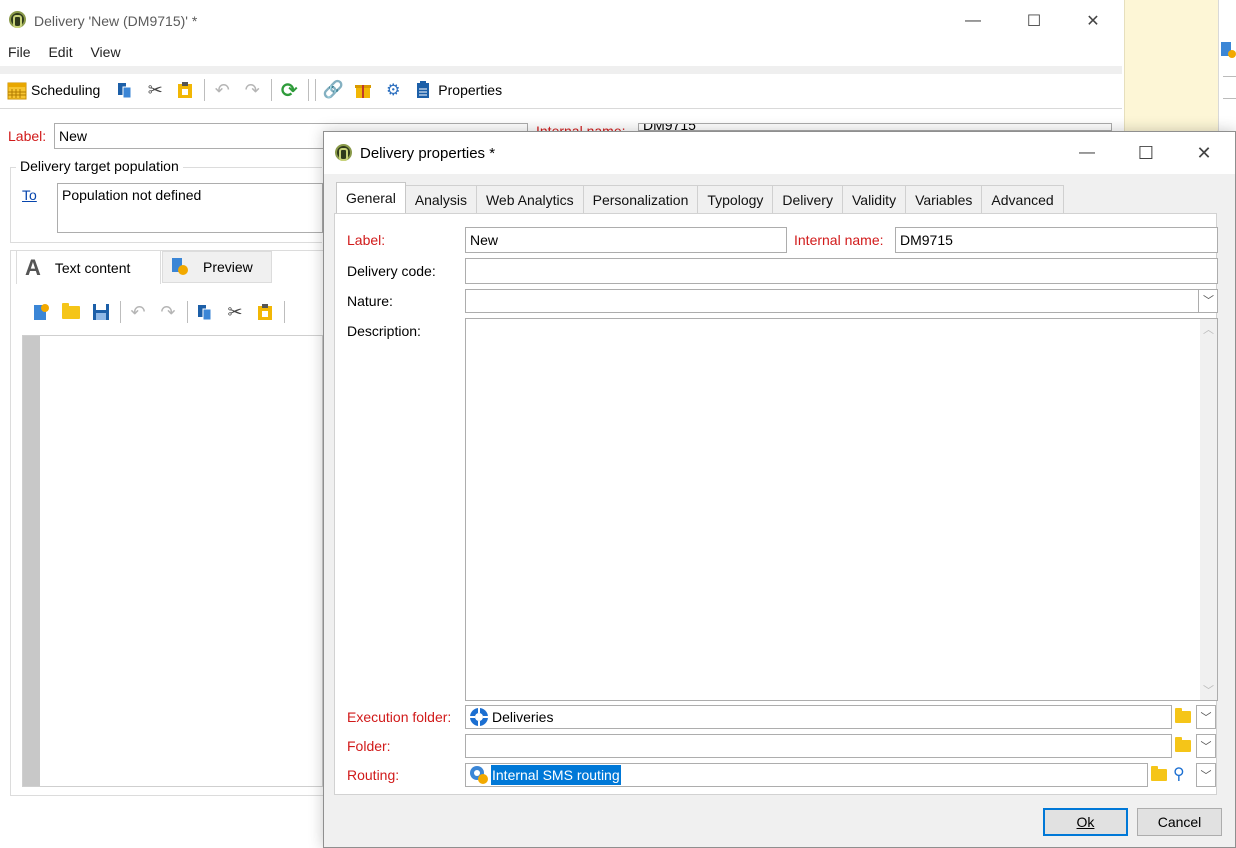  What do you see at coordinates (289, 90) in the screenshot?
I see `refresh-icon: ⟳` at bounding box center [289, 90].